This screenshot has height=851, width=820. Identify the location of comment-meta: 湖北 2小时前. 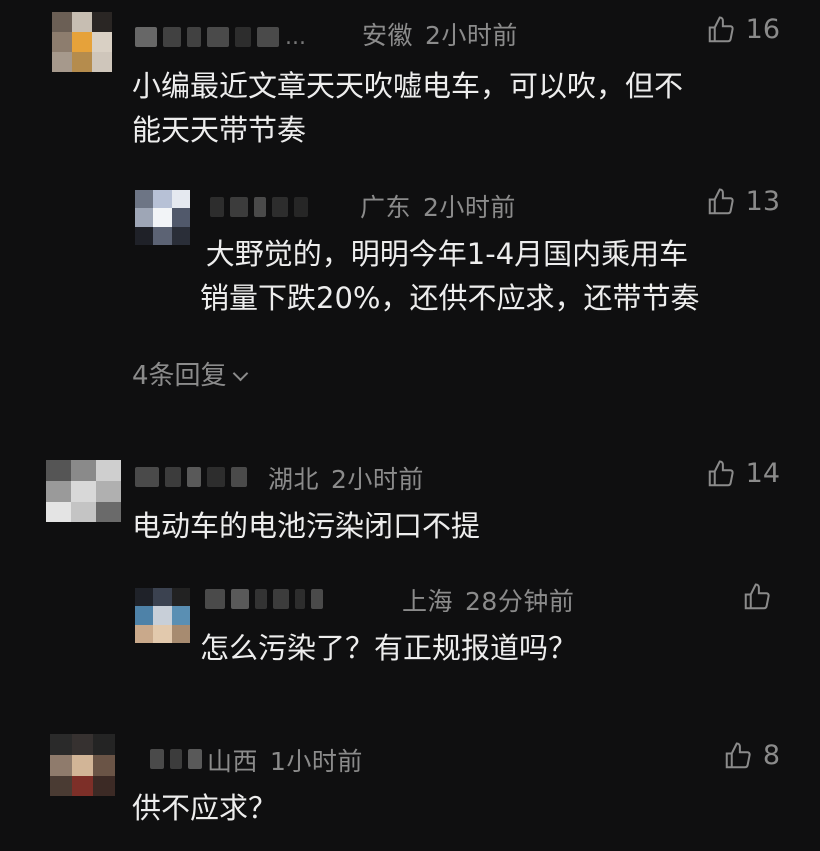
(346, 478).